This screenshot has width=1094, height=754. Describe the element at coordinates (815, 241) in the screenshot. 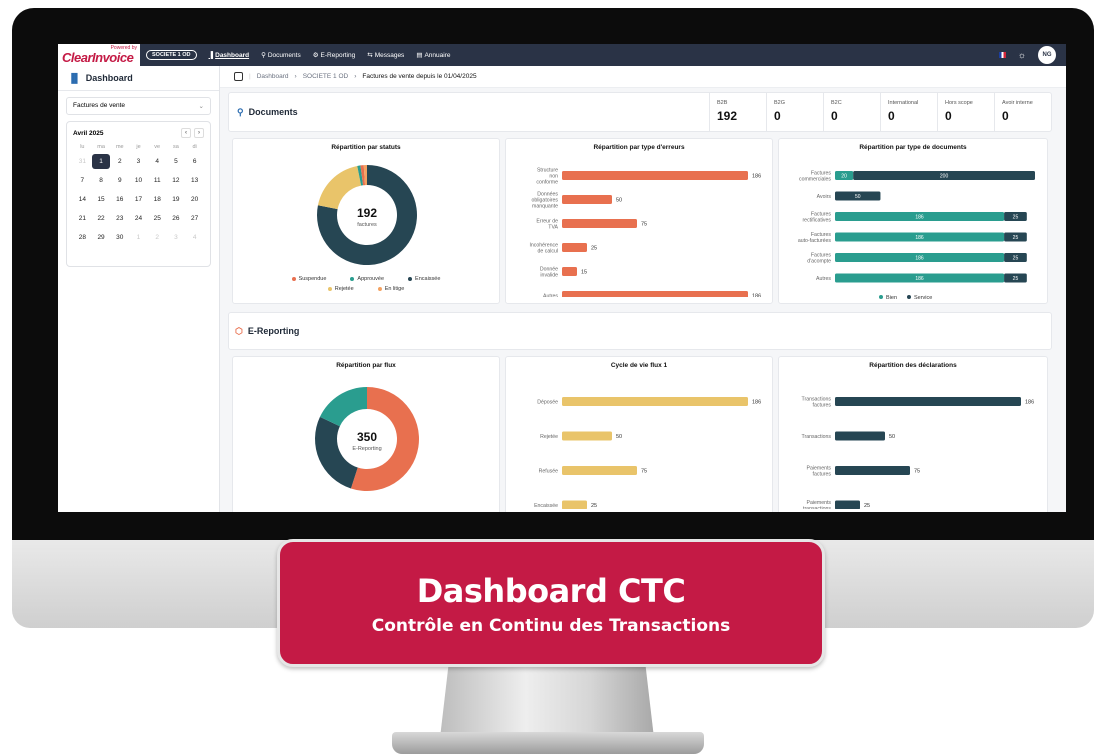

I see `category-label: auto-facturées` at that location.